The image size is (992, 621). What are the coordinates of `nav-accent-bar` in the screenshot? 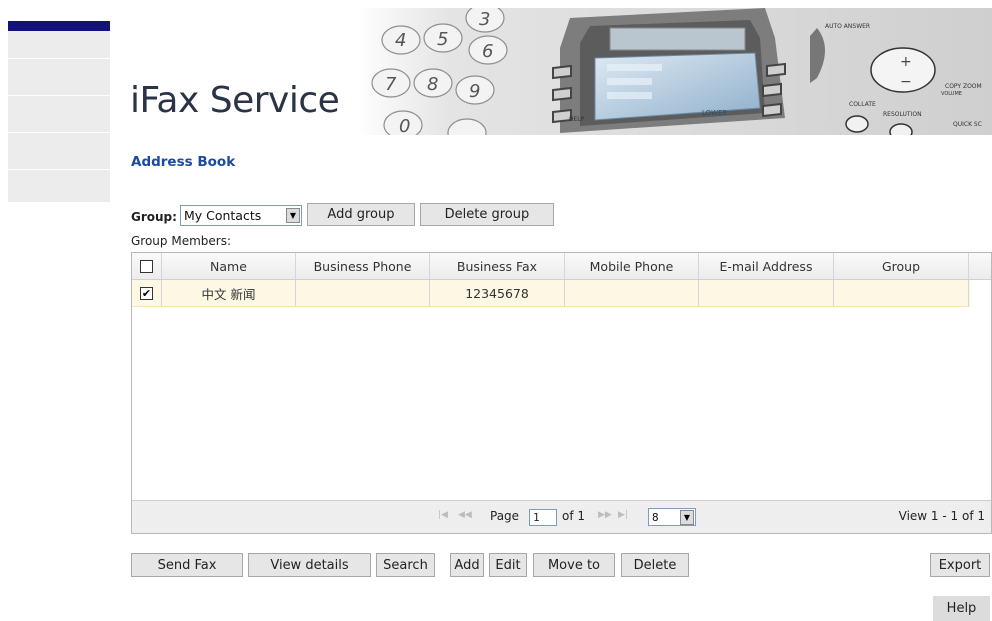 It's located at (59, 26).